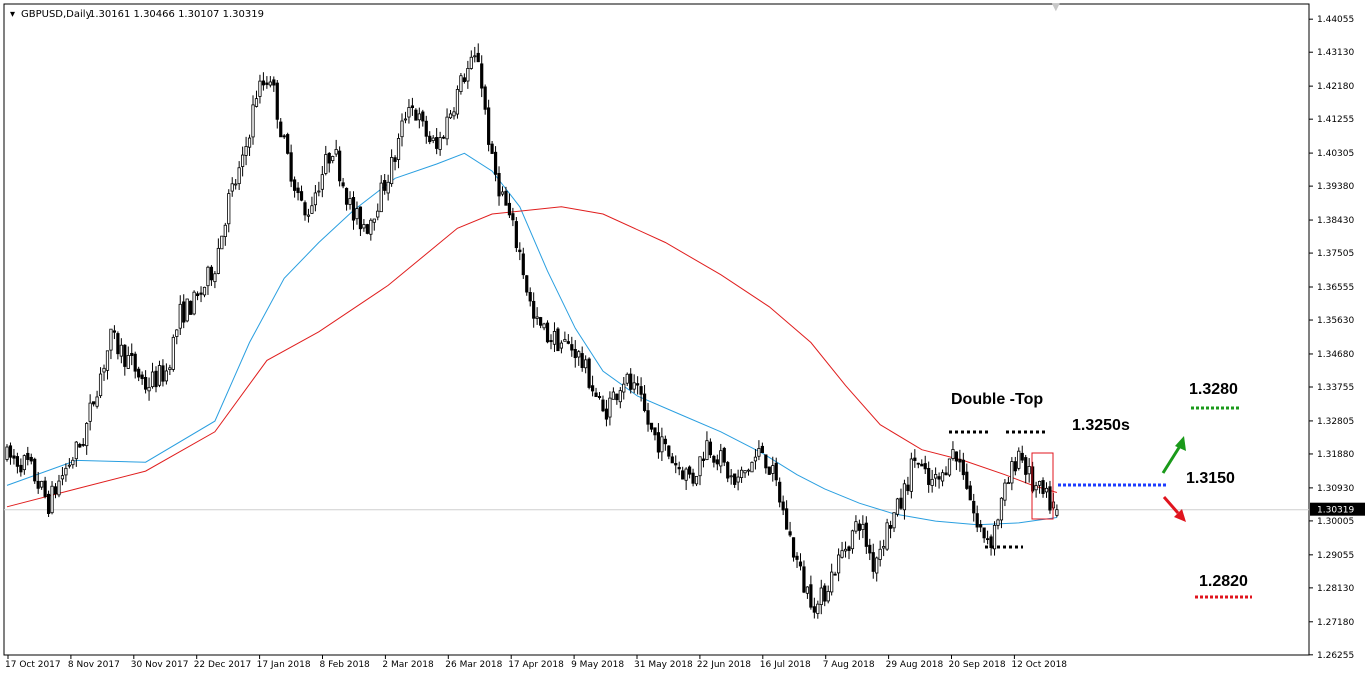 Image resolution: width=1366 pixels, height=682 pixels. I want to click on x-tick-label: 26 Mar 2018, so click(473, 665).